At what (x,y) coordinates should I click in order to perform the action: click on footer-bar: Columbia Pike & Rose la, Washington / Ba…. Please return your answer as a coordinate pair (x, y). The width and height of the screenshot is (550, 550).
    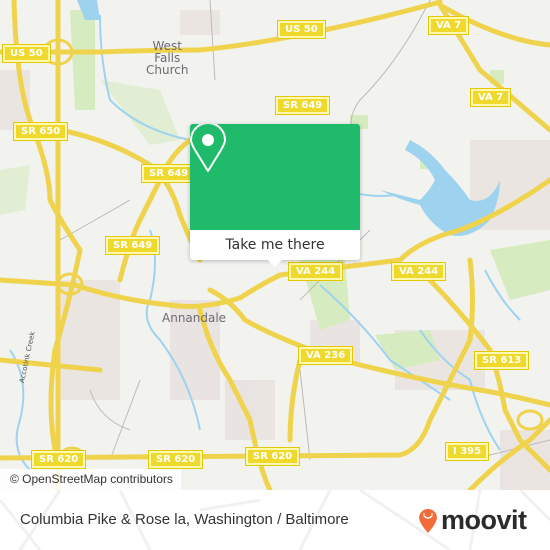
    Looking at the image, I should click on (275, 520).